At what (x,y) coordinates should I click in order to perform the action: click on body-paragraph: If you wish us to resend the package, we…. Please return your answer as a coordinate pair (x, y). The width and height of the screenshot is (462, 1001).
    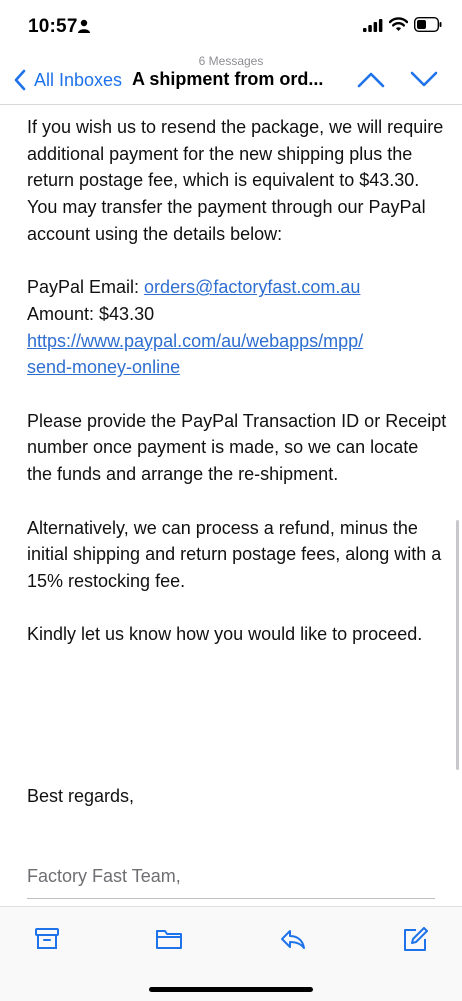
    Looking at the image, I should click on (235, 180).